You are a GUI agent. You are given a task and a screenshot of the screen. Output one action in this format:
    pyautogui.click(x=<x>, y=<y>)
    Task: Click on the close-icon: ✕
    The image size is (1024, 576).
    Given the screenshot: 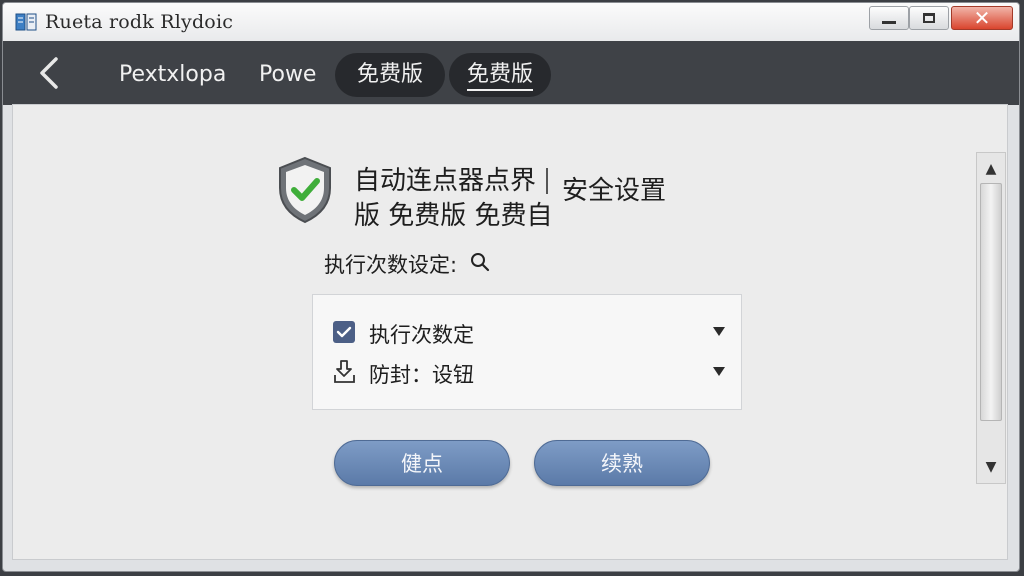 What is the action you would take?
    pyautogui.click(x=982, y=18)
    